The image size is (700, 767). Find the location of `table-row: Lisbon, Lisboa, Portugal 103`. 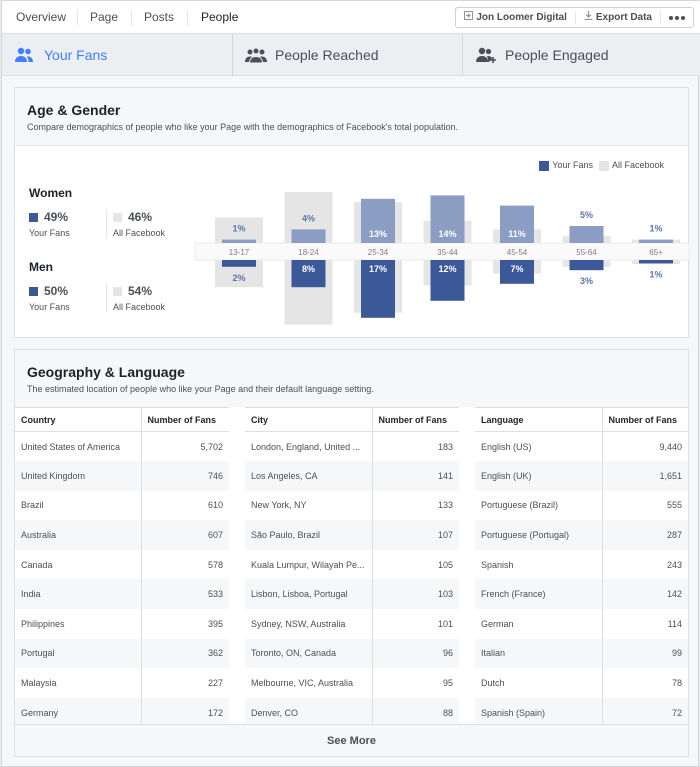

table-row: Lisbon, Lisboa, Portugal 103 is located at coordinates (352, 594).